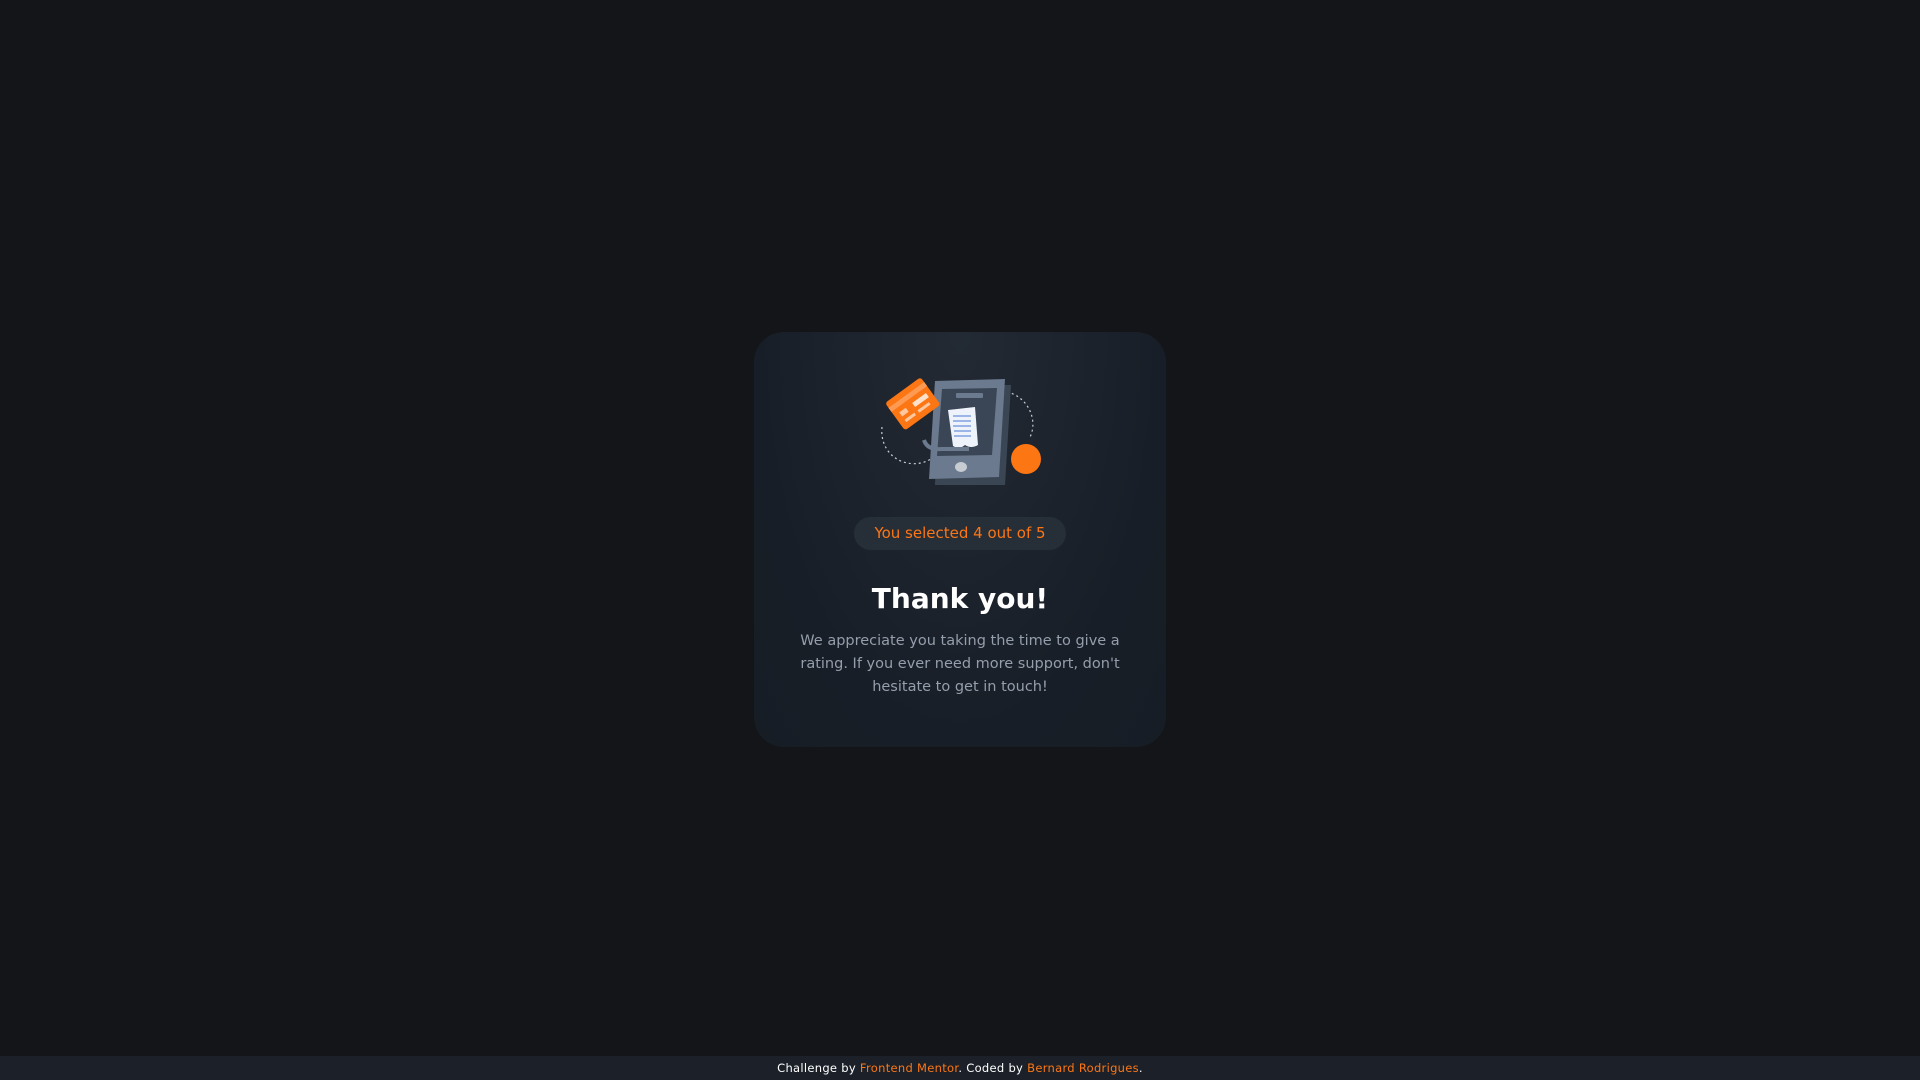 The height and width of the screenshot is (1080, 1920). Describe the element at coordinates (909, 1068) in the screenshot. I see `frontend-mentor-link: Frontend Mentor` at that location.